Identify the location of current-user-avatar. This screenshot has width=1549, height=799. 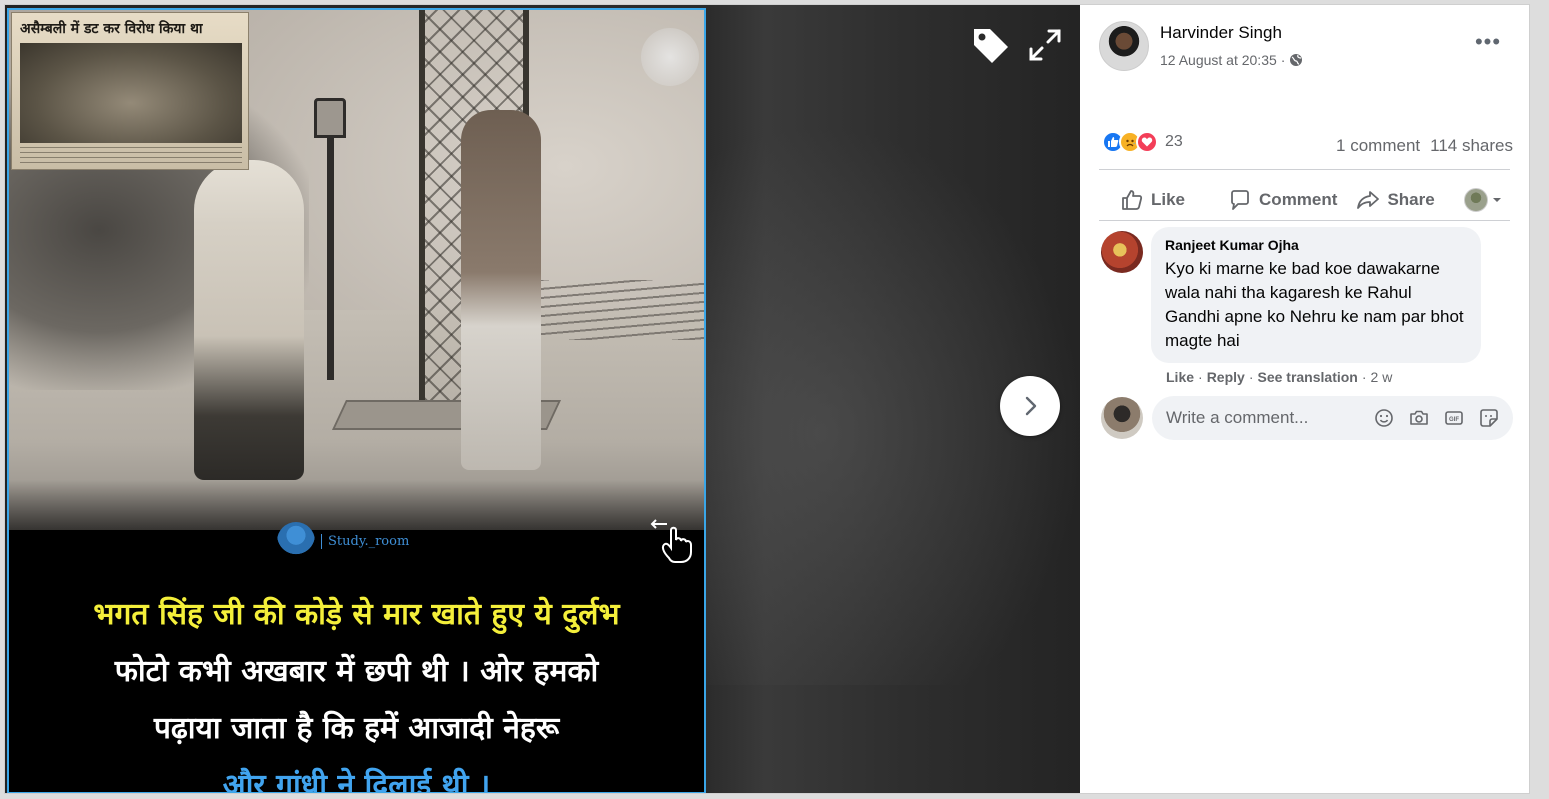
(1122, 418).